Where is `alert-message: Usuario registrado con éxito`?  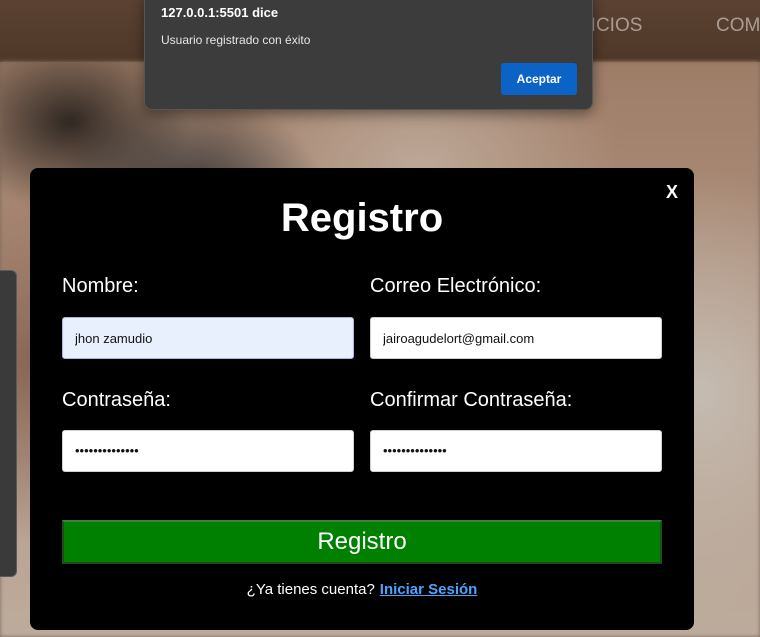
alert-message: Usuario registrado con éxito is located at coordinates (236, 40).